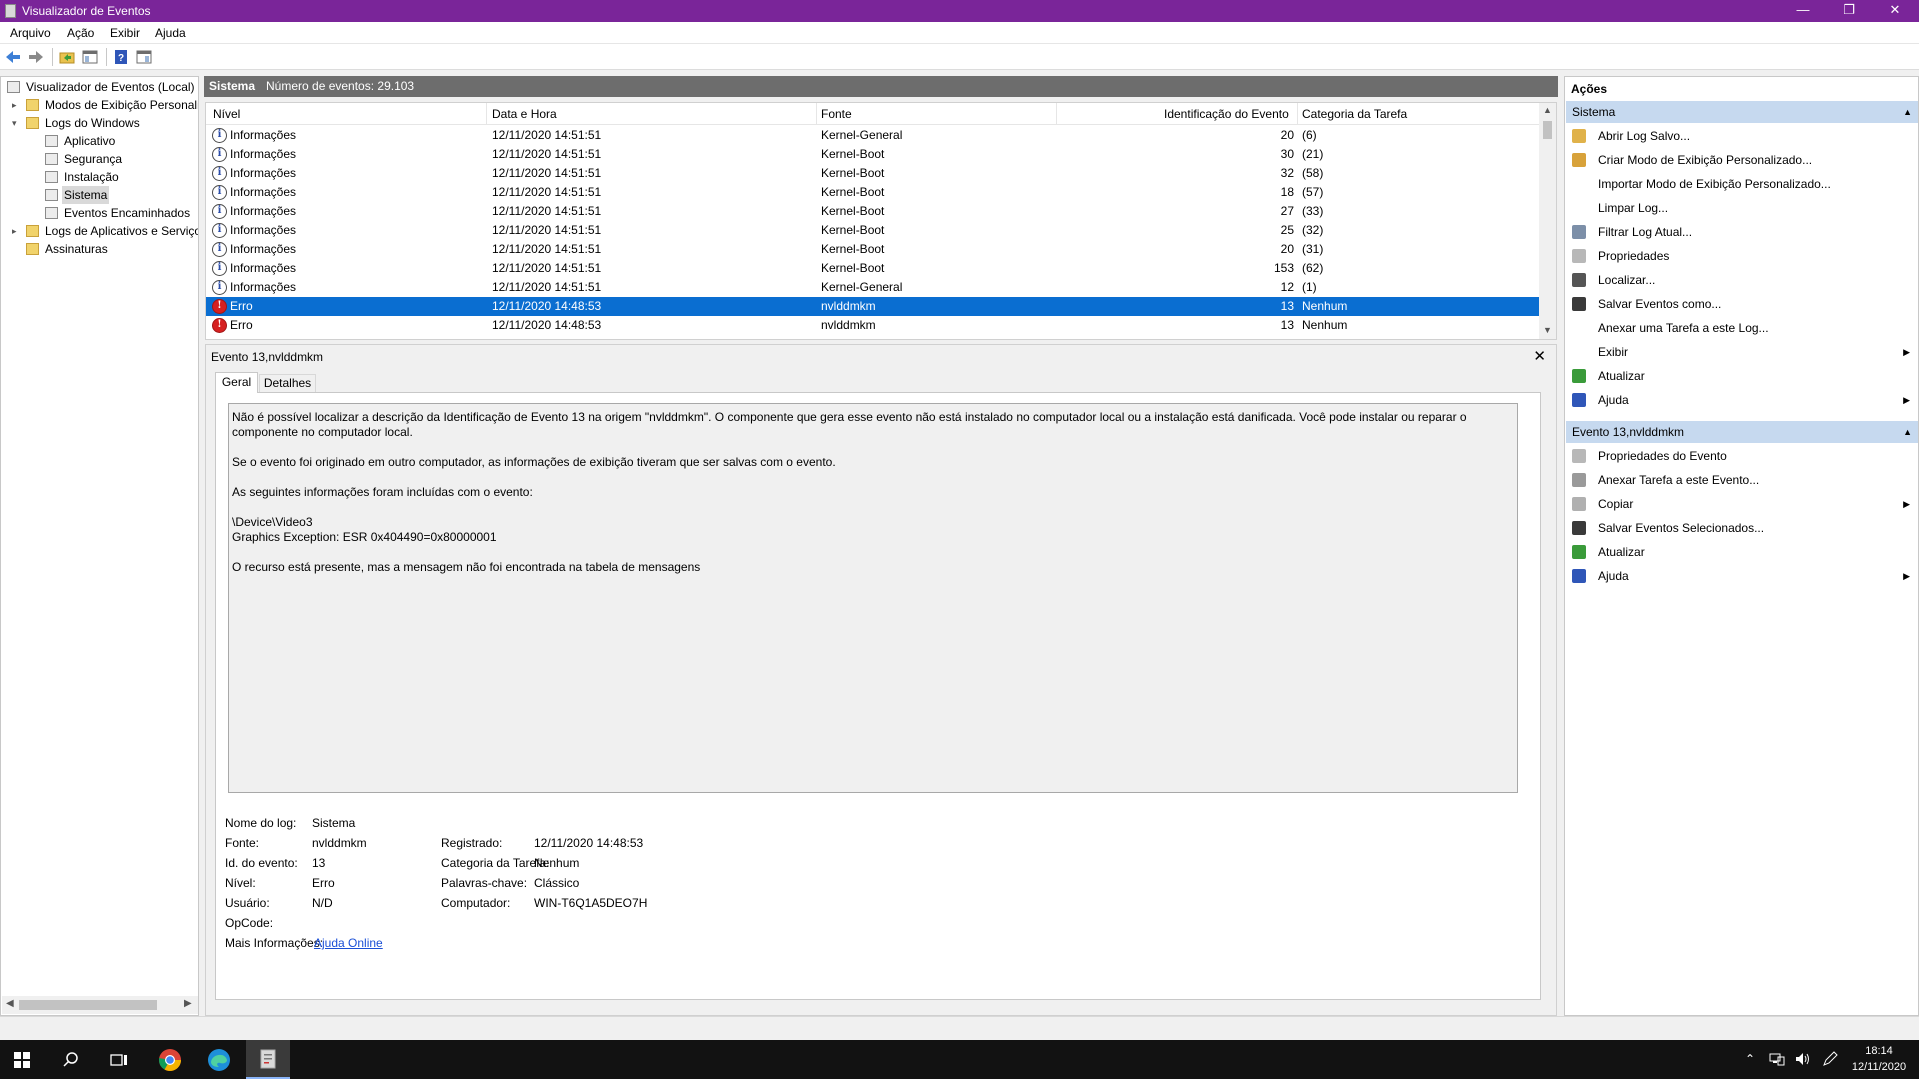 The image size is (1919, 1079). I want to click on toolbar-separator, so click(52, 57).